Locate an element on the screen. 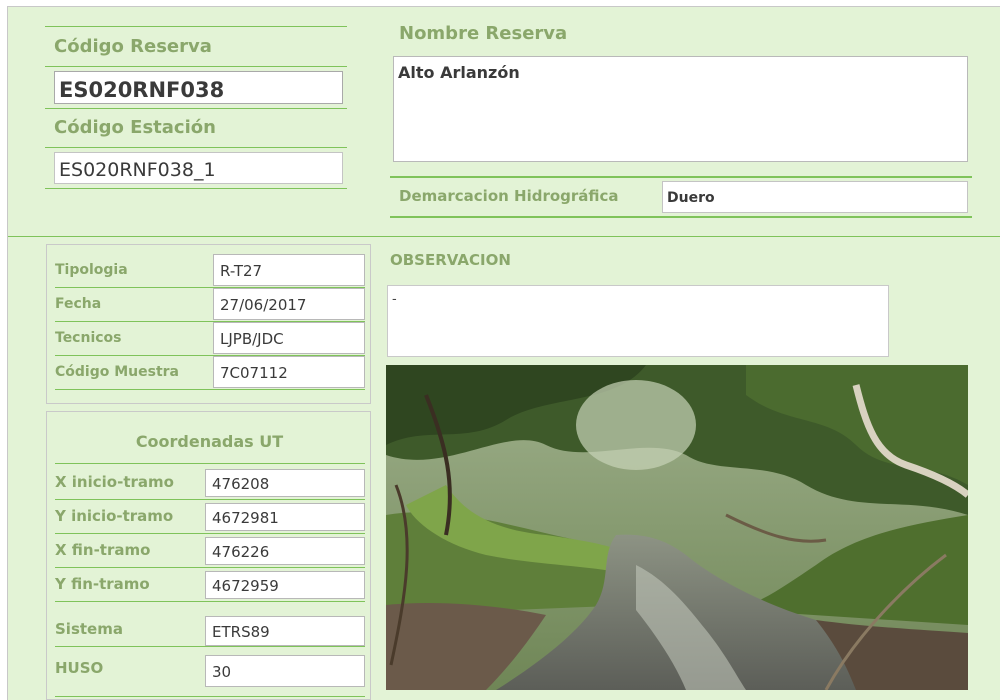  demarcacion-value: Duero is located at coordinates (691, 198).